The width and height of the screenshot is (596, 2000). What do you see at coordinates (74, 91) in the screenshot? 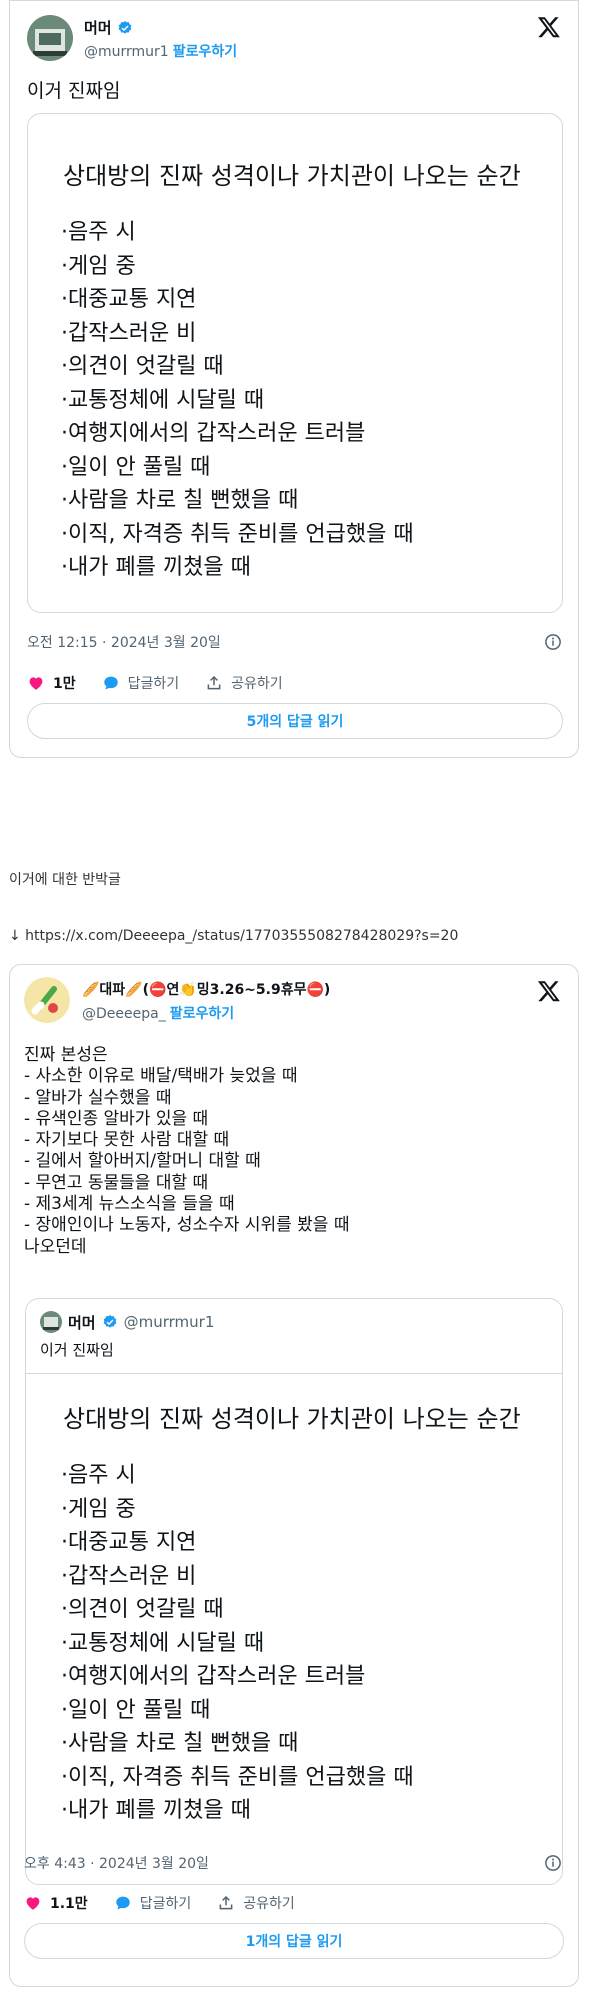
I see `tweet-text: 이거 진짜임` at bounding box center [74, 91].